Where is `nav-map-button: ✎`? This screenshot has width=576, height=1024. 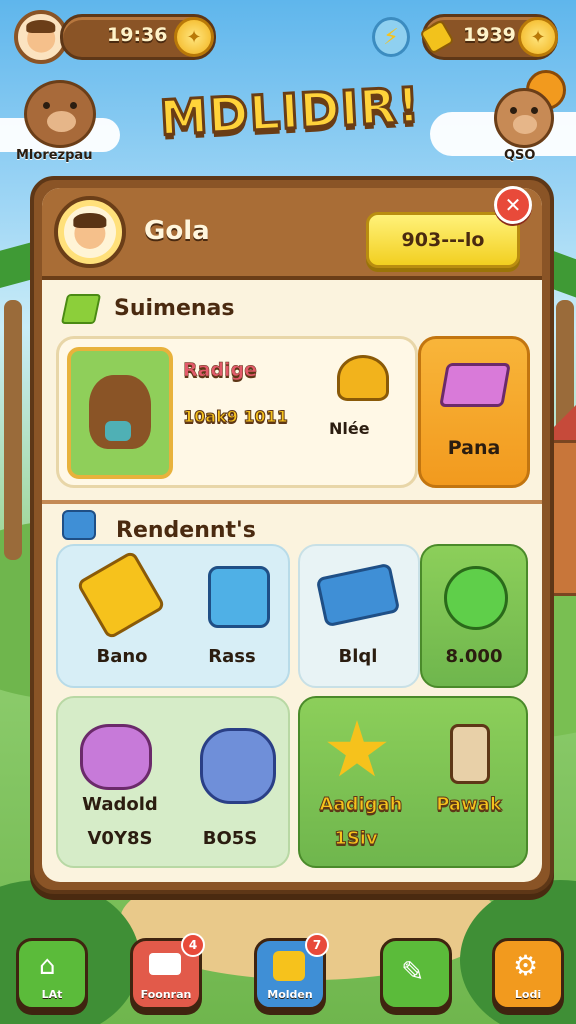
nav-map-button: ✎ is located at coordinates (416, 974).